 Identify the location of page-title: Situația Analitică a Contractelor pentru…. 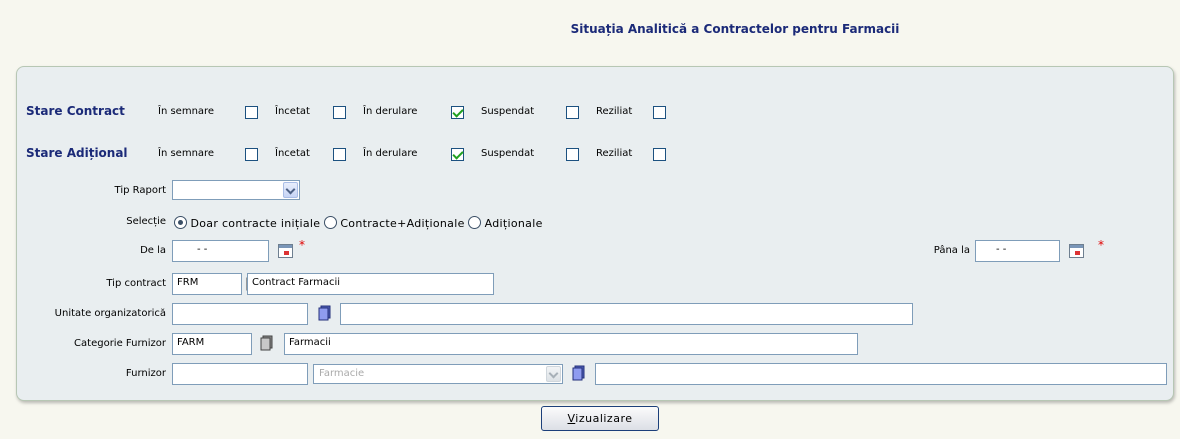
(735, 29).